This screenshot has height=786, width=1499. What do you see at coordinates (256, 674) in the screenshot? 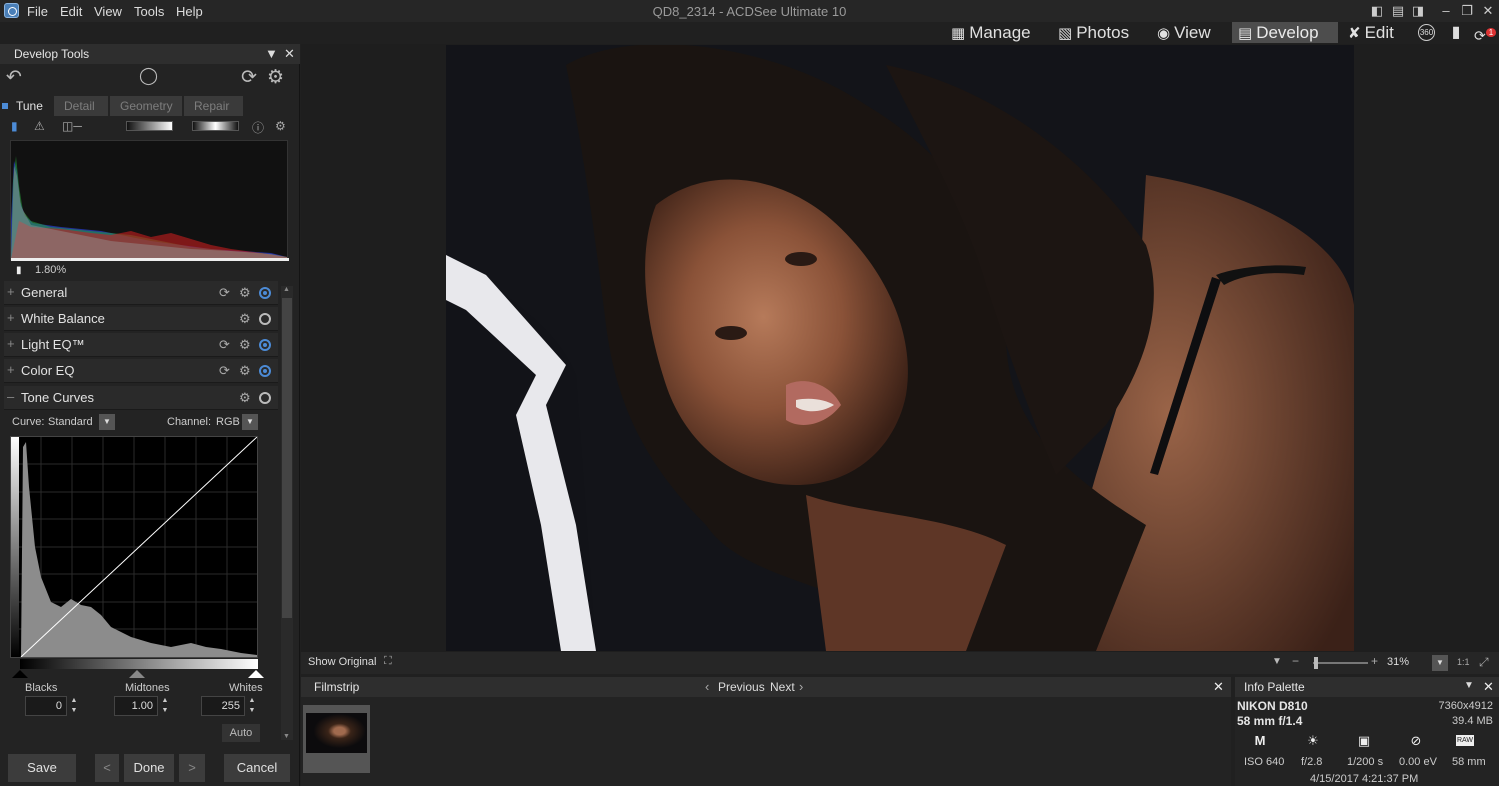
I see `whites-slider-handle` at bounding box center [256, 674].